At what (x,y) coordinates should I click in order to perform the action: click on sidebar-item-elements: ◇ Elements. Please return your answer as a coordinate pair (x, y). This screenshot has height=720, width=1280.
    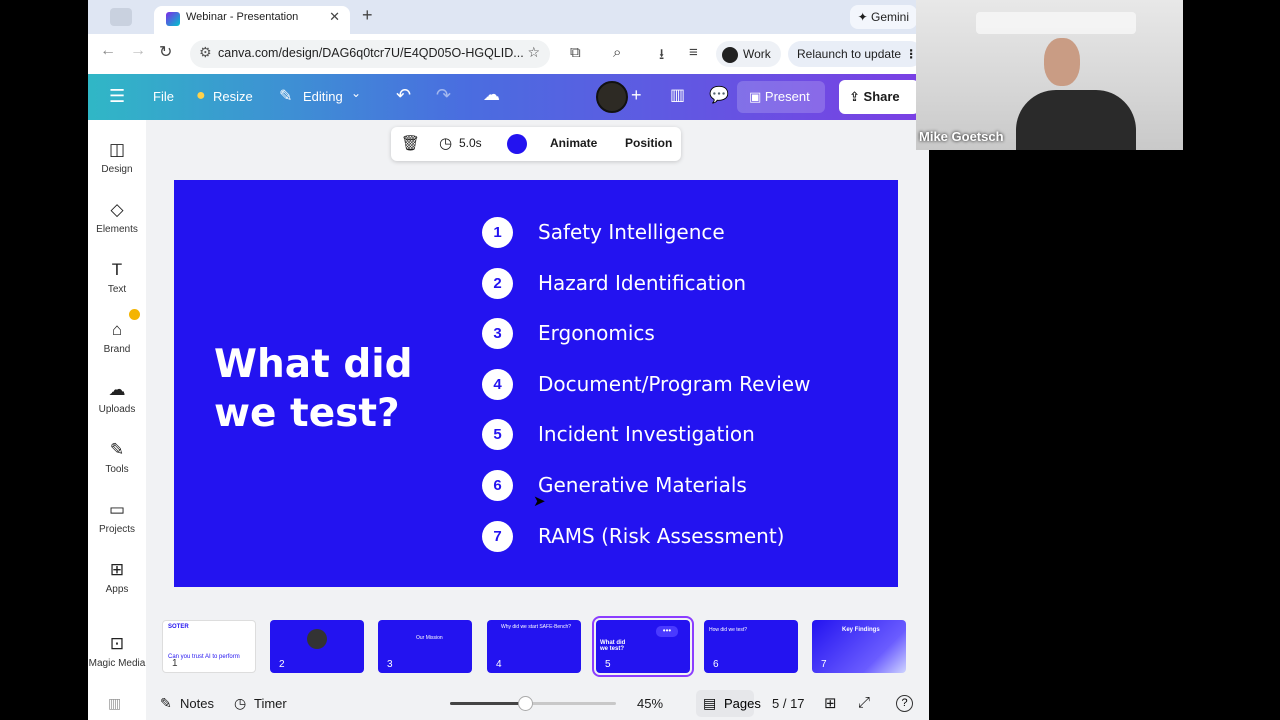
    Looking at the image, I should click on (117, 217).